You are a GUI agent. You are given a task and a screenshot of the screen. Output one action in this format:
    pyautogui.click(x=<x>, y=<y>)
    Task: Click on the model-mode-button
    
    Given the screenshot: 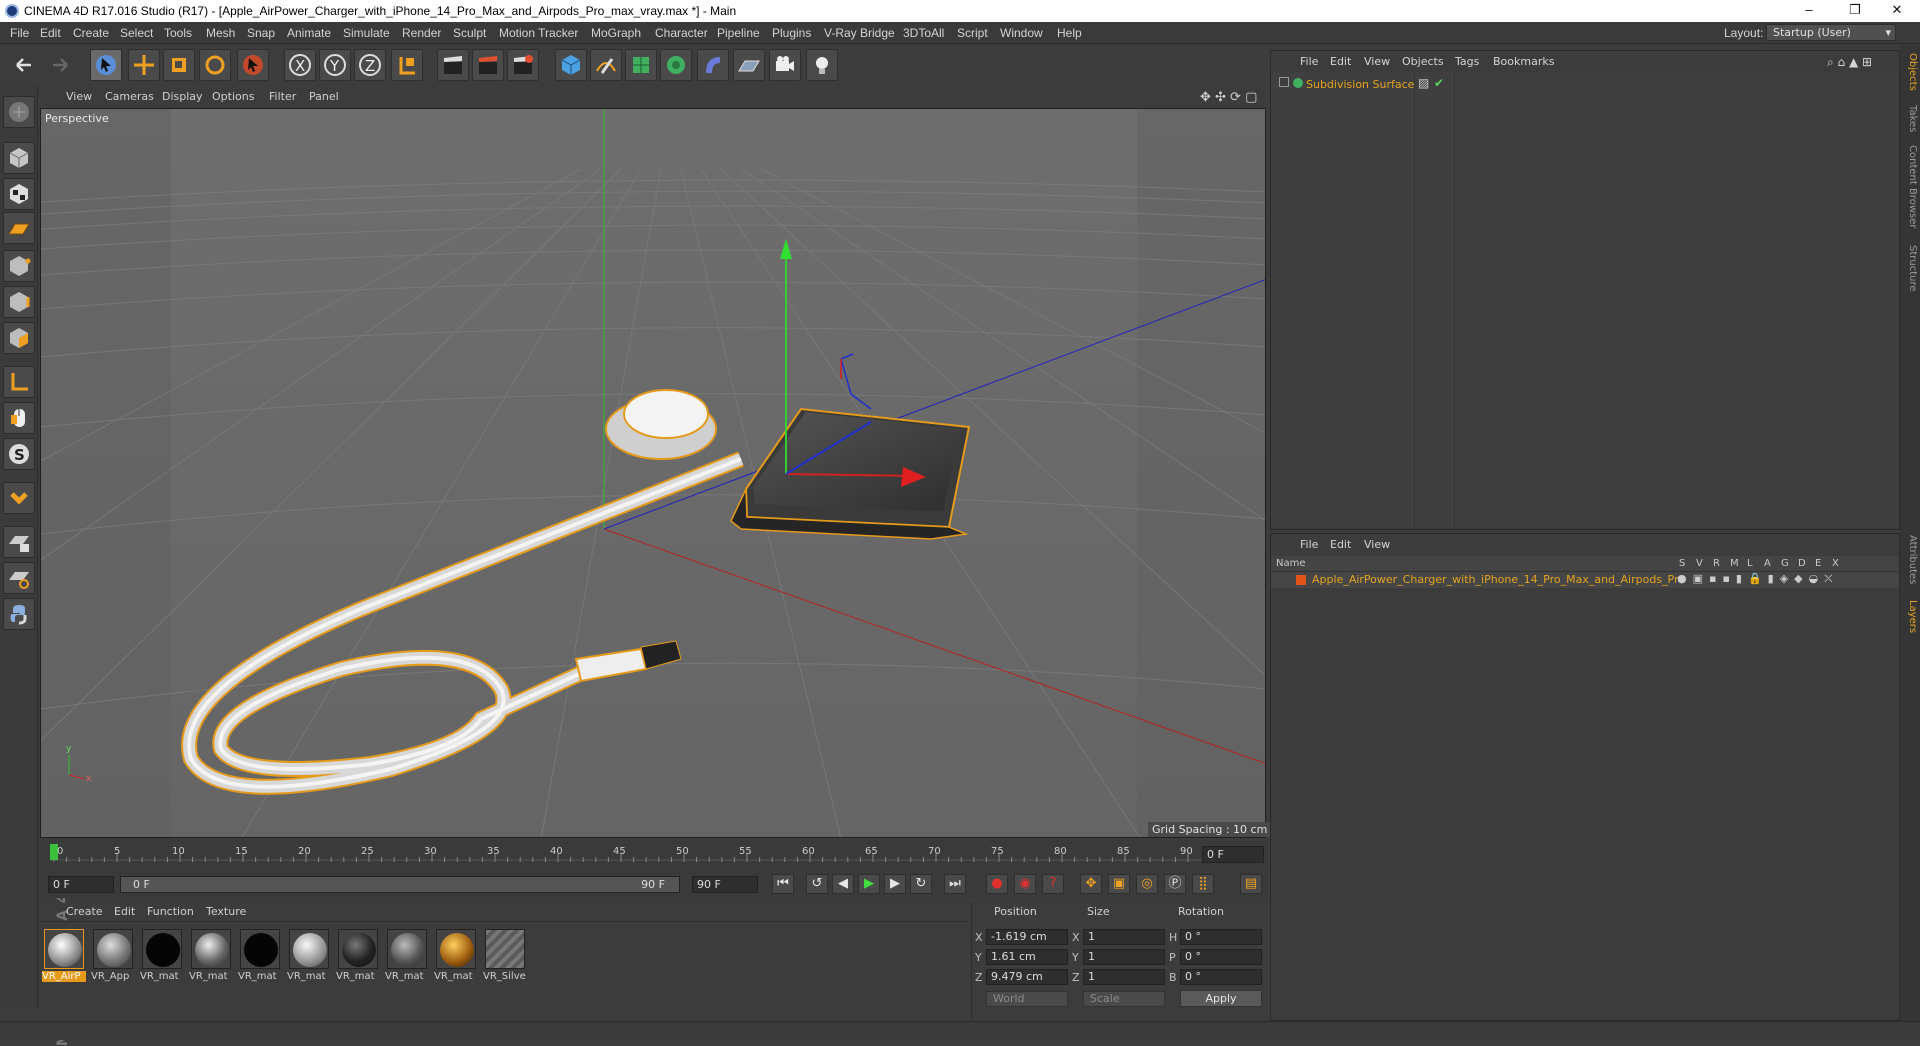 What is the action you would take?
    pyautogui.click(x=19, y=158)
    